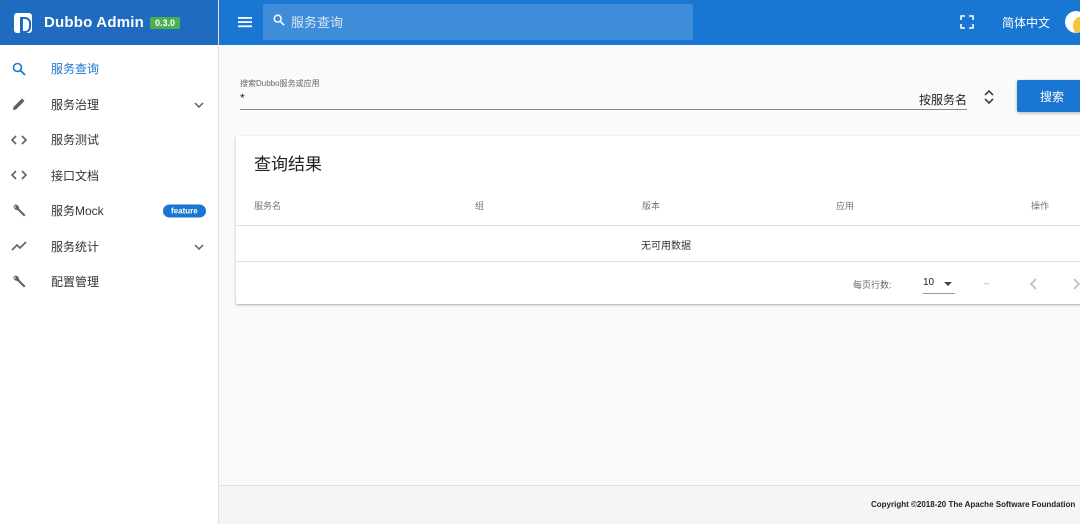 The height and width of the screenshot is (524, 1080). What do you see at coordinates (658, 261) in the screenshot?
I see `row-divider` at bounding box center [658, 261].